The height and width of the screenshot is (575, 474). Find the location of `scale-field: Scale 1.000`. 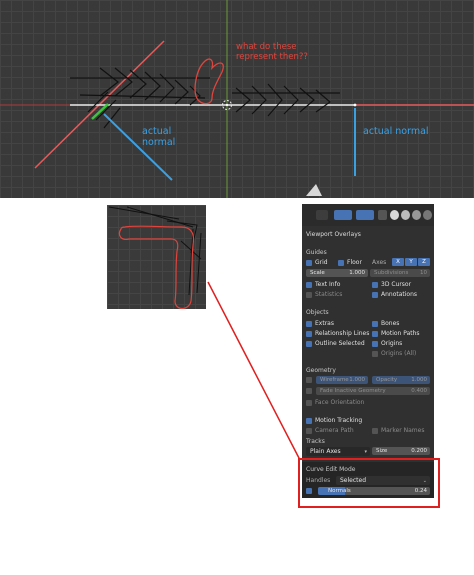

scale-field: Scale 1.000 is located at coordinates (337, 273).